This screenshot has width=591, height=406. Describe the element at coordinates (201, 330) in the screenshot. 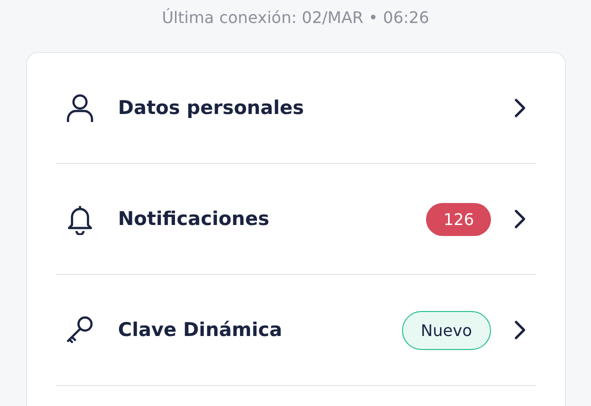

I see `menu-item-label: Clave Dinámica` at that location.